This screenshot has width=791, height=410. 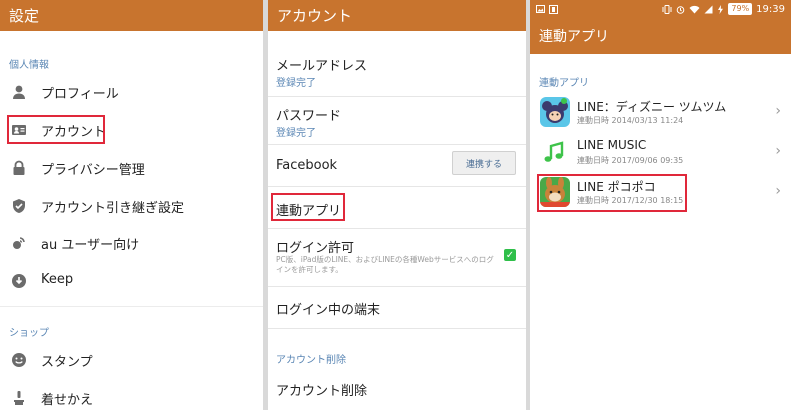 I want to click on battery-indicator: 79%, so click(x=740, y=9).